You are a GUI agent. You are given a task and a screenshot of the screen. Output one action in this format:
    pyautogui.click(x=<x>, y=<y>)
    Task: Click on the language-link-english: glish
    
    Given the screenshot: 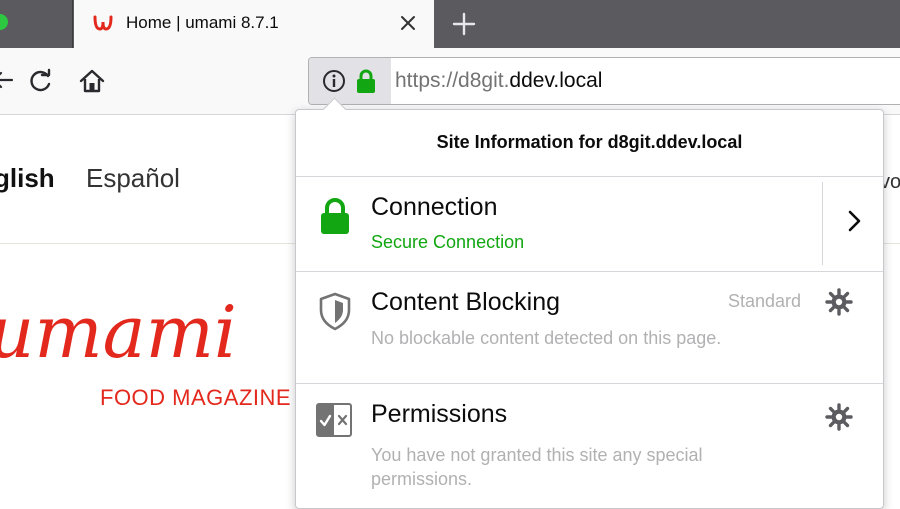 What is the action you would take?
    pyautogui.click(x=27, y=178)
    